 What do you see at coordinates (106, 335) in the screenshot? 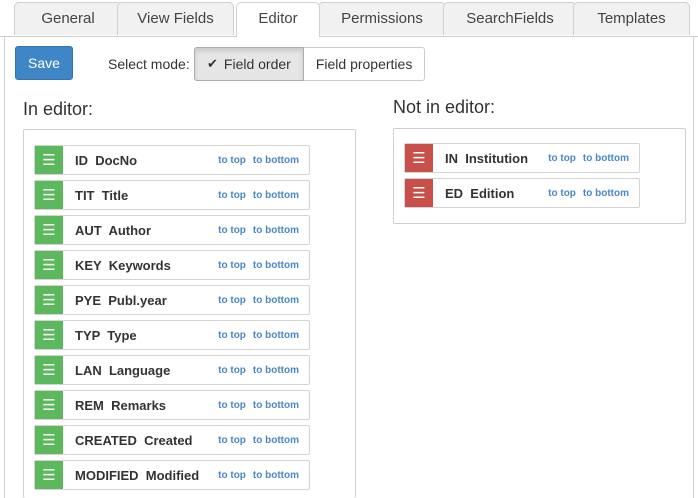
I see `field-name: TYP Type` at bounding box center [106, 335].